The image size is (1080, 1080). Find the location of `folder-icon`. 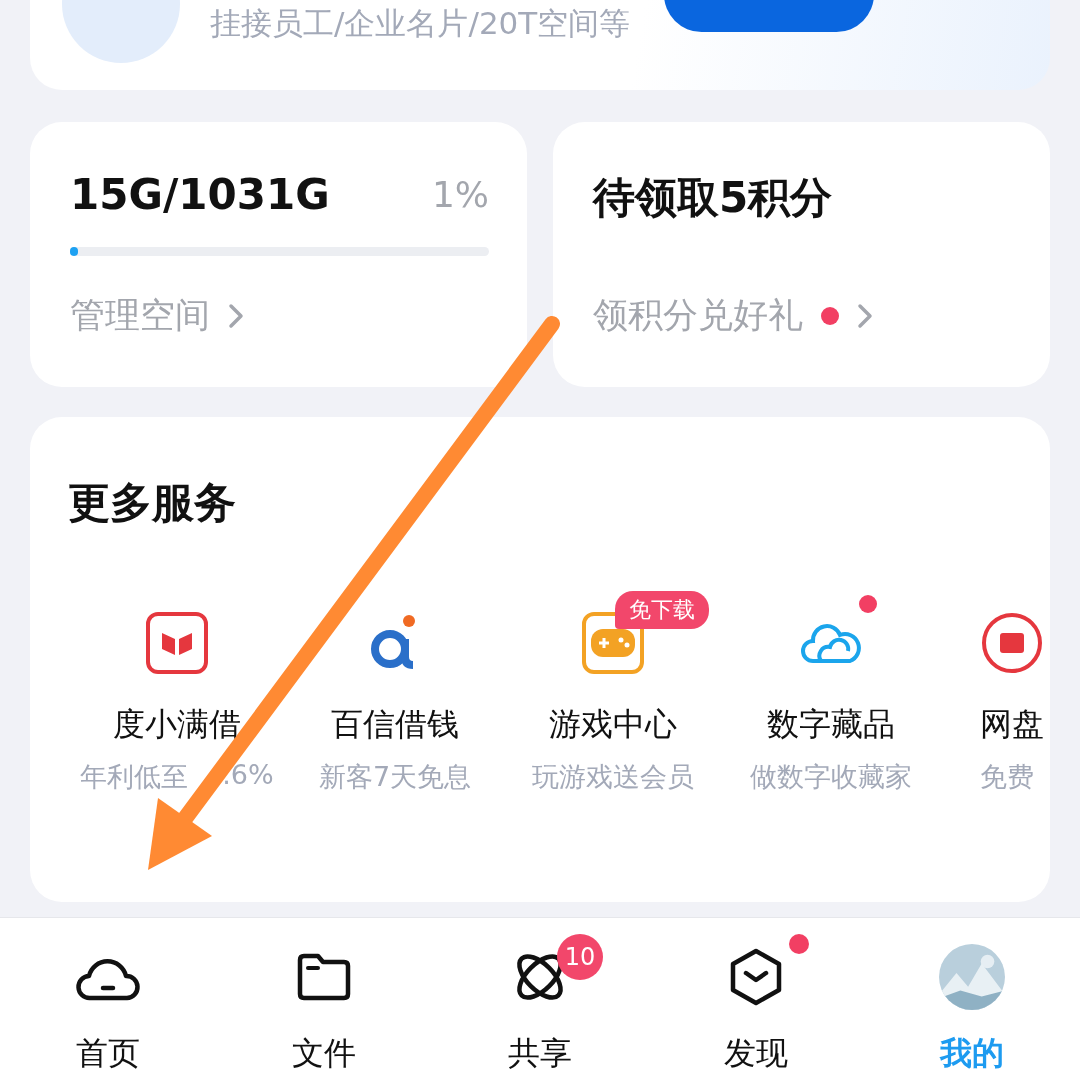

folder-icon is located at coordinates (324, 977).